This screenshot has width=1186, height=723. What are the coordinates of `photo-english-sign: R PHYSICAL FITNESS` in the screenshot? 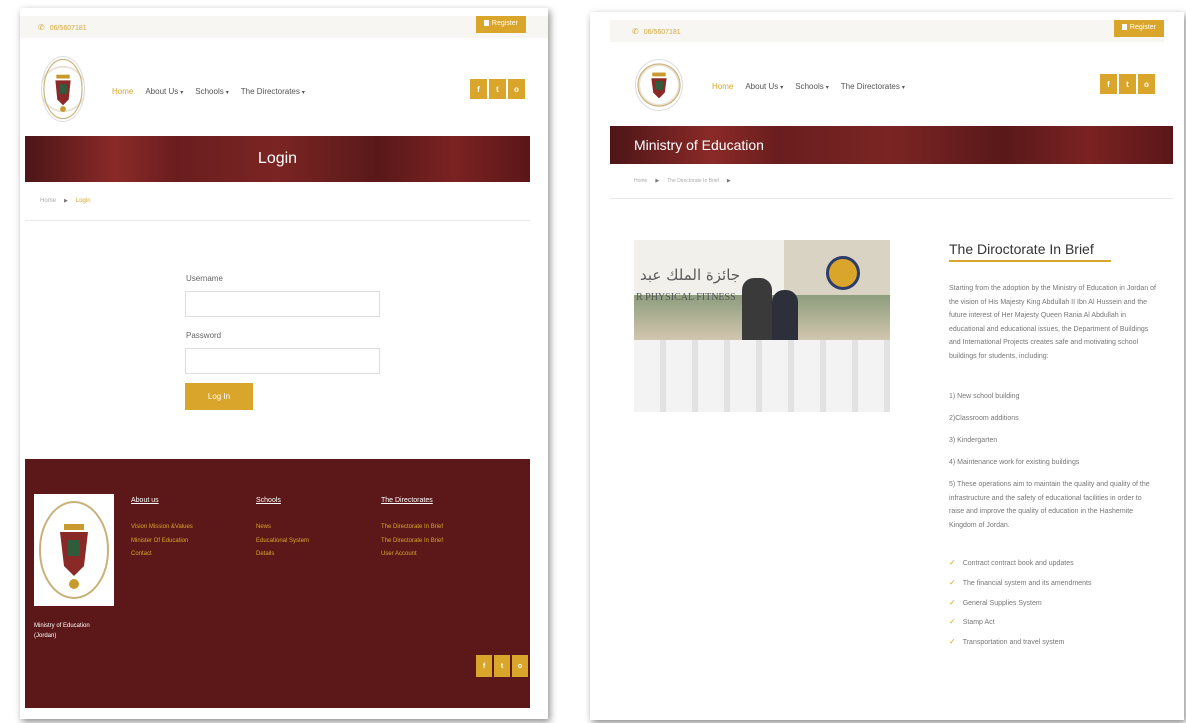 It's located at (686, 297).